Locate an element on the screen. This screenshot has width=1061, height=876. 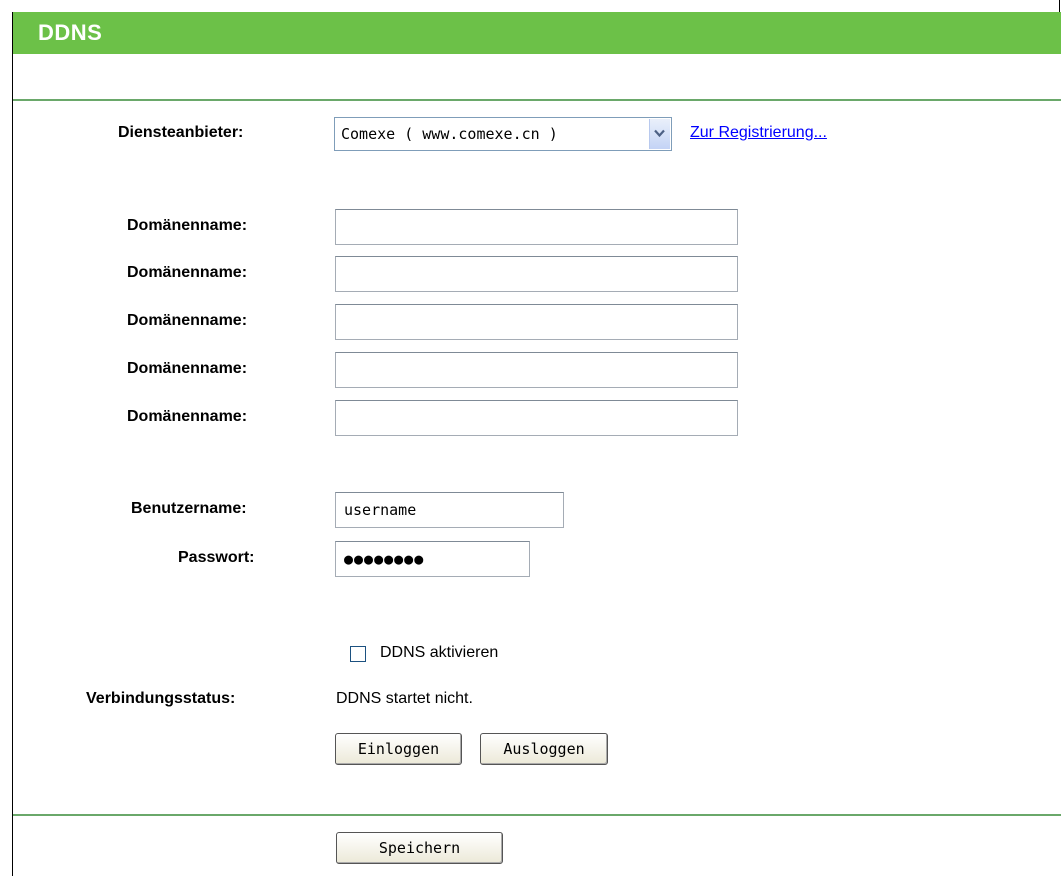
domain-label-5: Domänenname: is located at coordinates (187, 416).